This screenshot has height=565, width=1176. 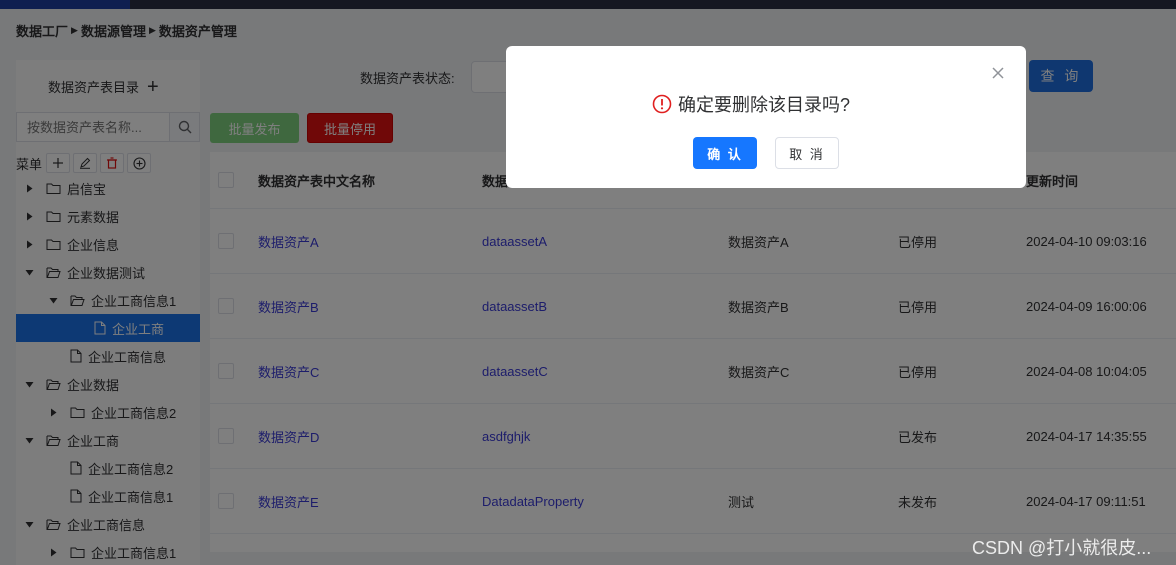 I want to click on dialog-message: 确定要删除该目录吗?, so click(x=764, y=105).